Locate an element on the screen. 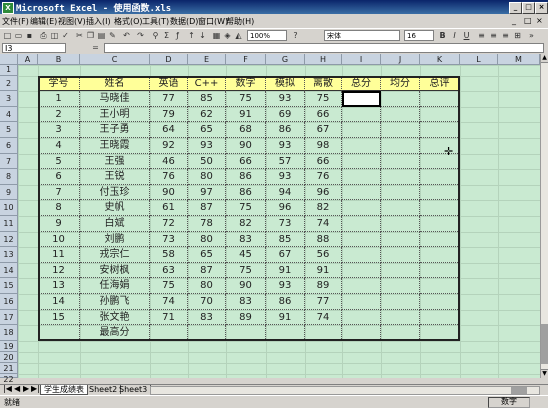 Image resolution: width=548 pixels, height=408 pixels. table-cell: 89 is located at coordinates (246, 317).